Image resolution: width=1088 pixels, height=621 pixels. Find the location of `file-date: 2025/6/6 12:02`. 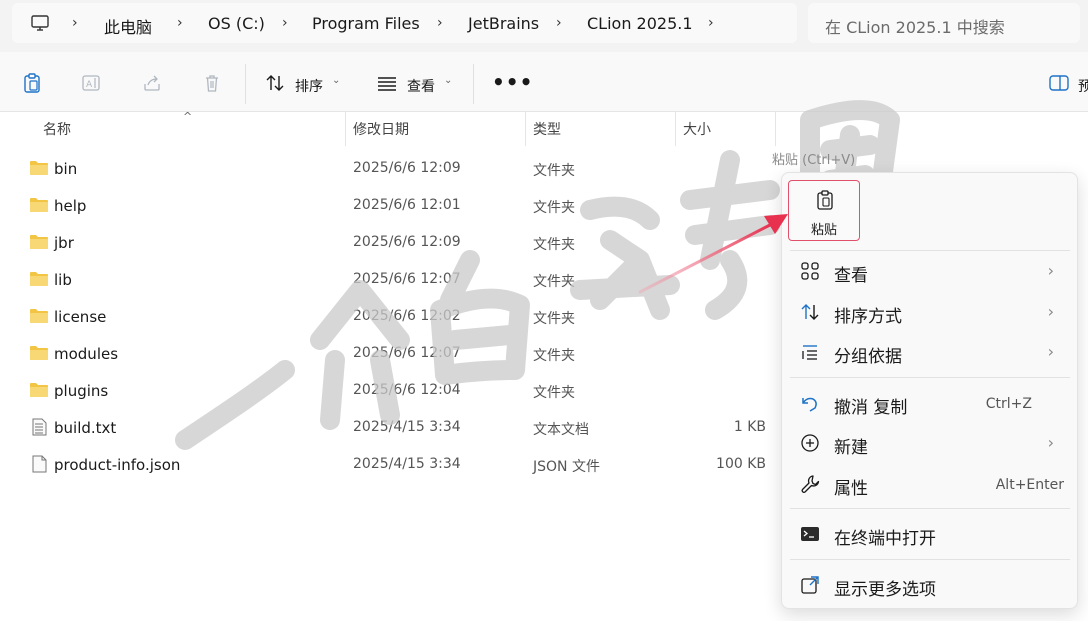

file-date: 2025/6/6 12:02 is located at coordinates (407, 316).